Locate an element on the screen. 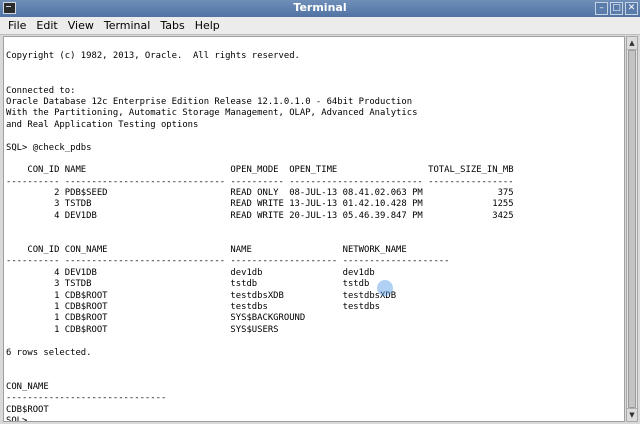 Image resolution: width=640 pixels, height=424 pixels. terminal-line: CDB$ROOT is located at coordinates (27, 409).